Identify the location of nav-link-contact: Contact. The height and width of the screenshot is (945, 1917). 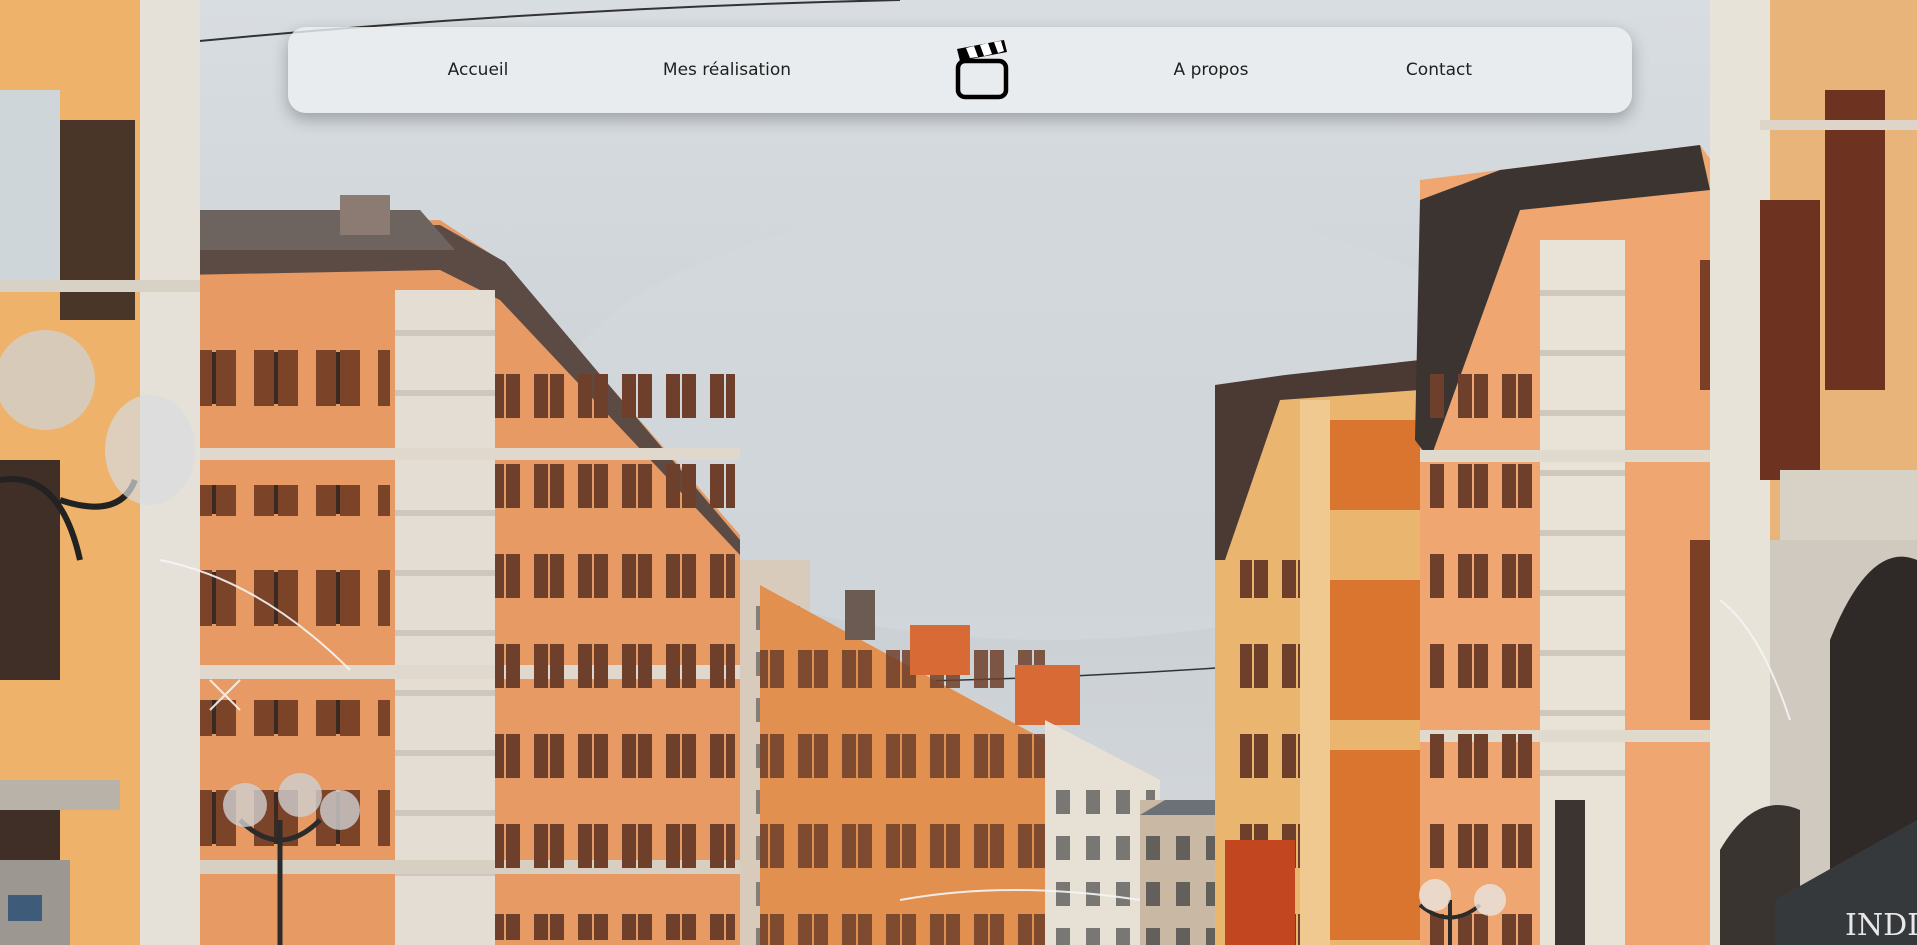
(1439, 70).